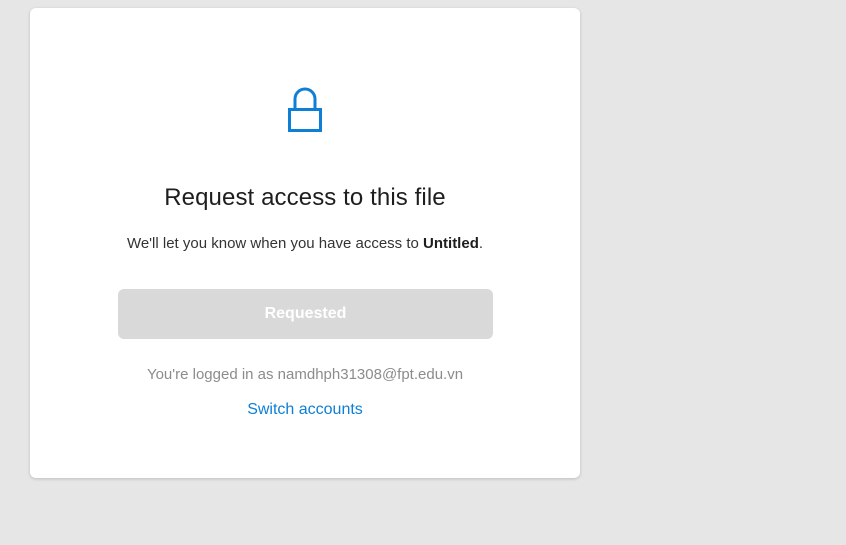 This screenshot has width=846, height=545. I want to click on switch-accounts-link: Switch accounts, so click(305, 410).